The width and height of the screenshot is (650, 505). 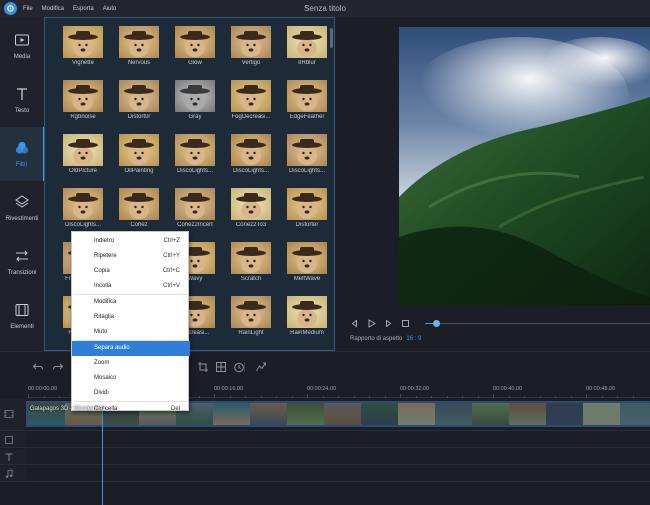 What do you see at coordinates (261, 367) in the screenshot?
I see `export-icon` at bounding box center [261, 367].